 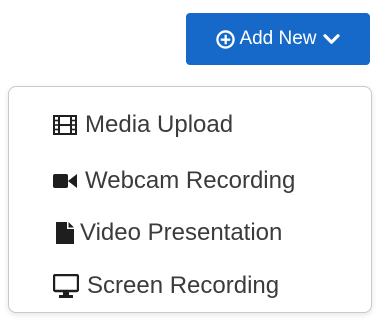 I want to click on plus-circle-icon, so click(x=226, y=39).